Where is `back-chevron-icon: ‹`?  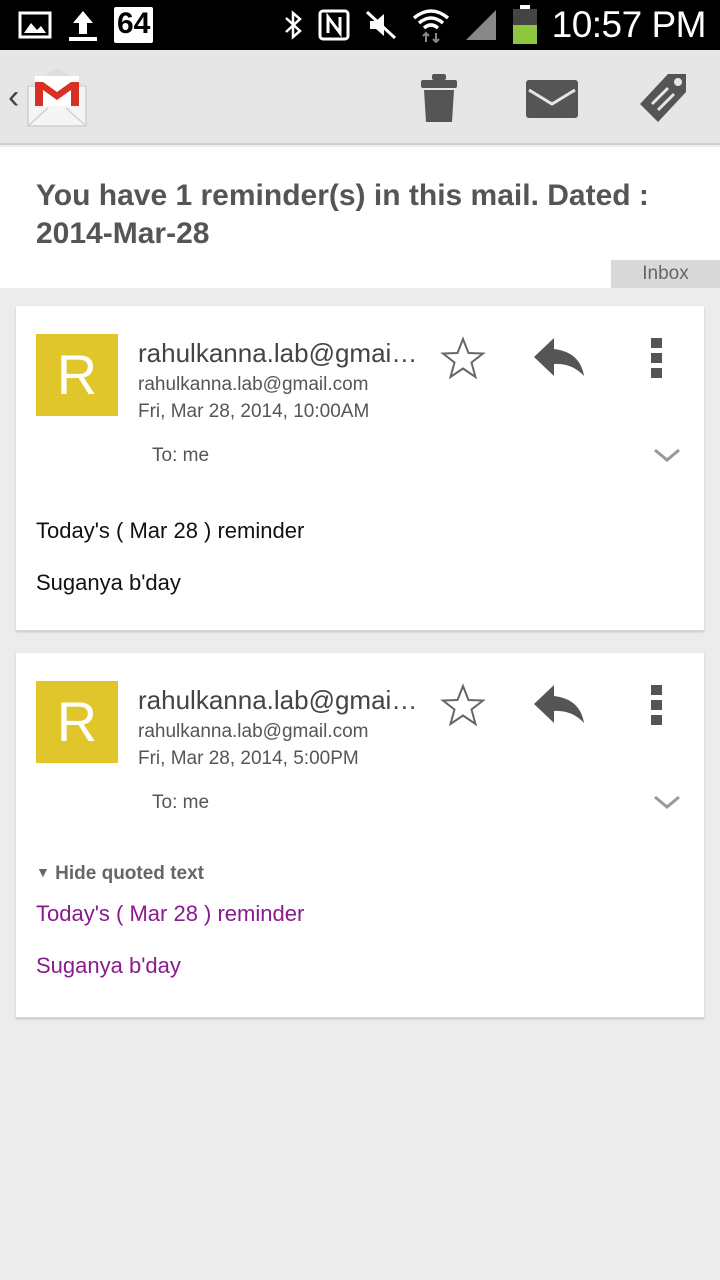 back-chevron-icon: ‹ is located at coordinates (13, 97).